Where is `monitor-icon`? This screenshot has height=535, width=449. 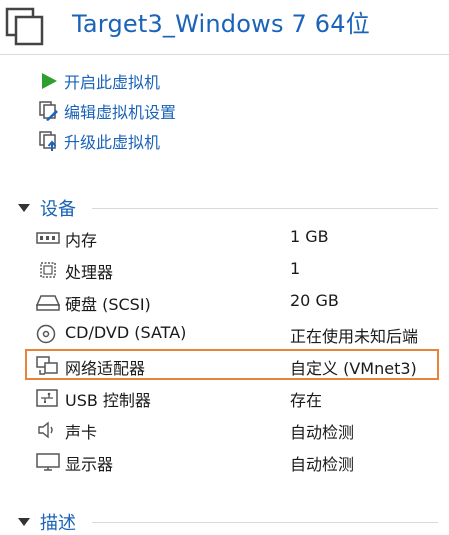
monitor-icon is located at coordinates (48, 462).